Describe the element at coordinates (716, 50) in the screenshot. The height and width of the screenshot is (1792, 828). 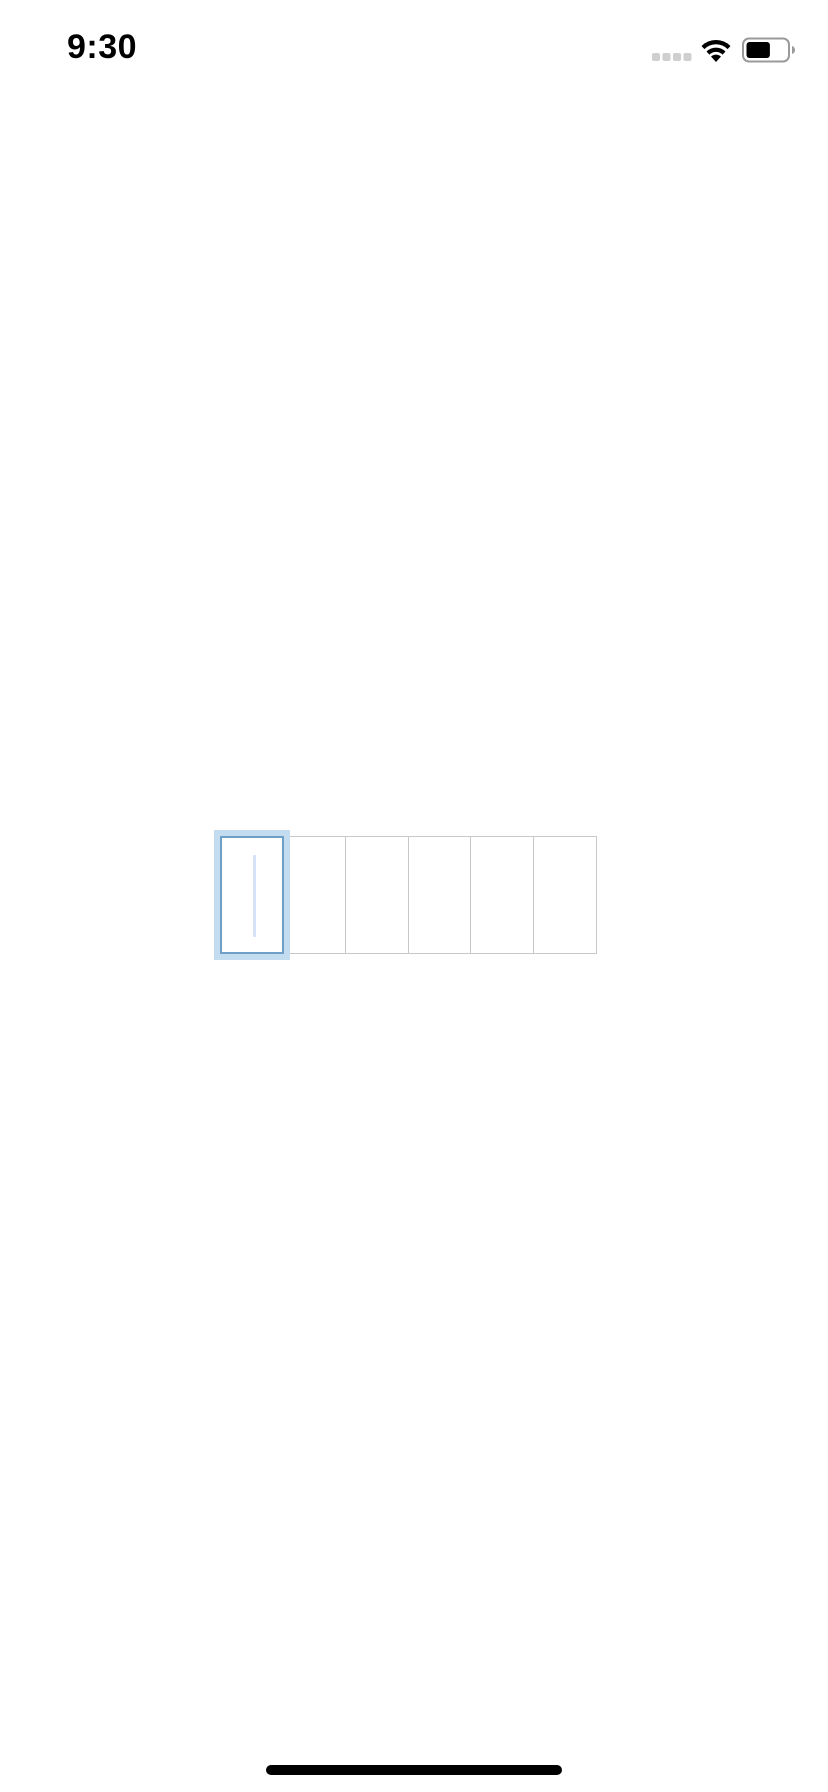
I see `wifi-icon` at that location.